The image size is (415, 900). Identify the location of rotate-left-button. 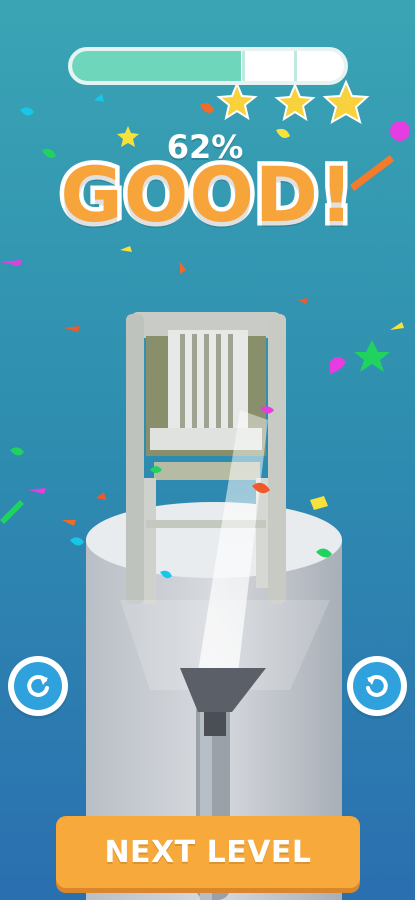
(38, 686).